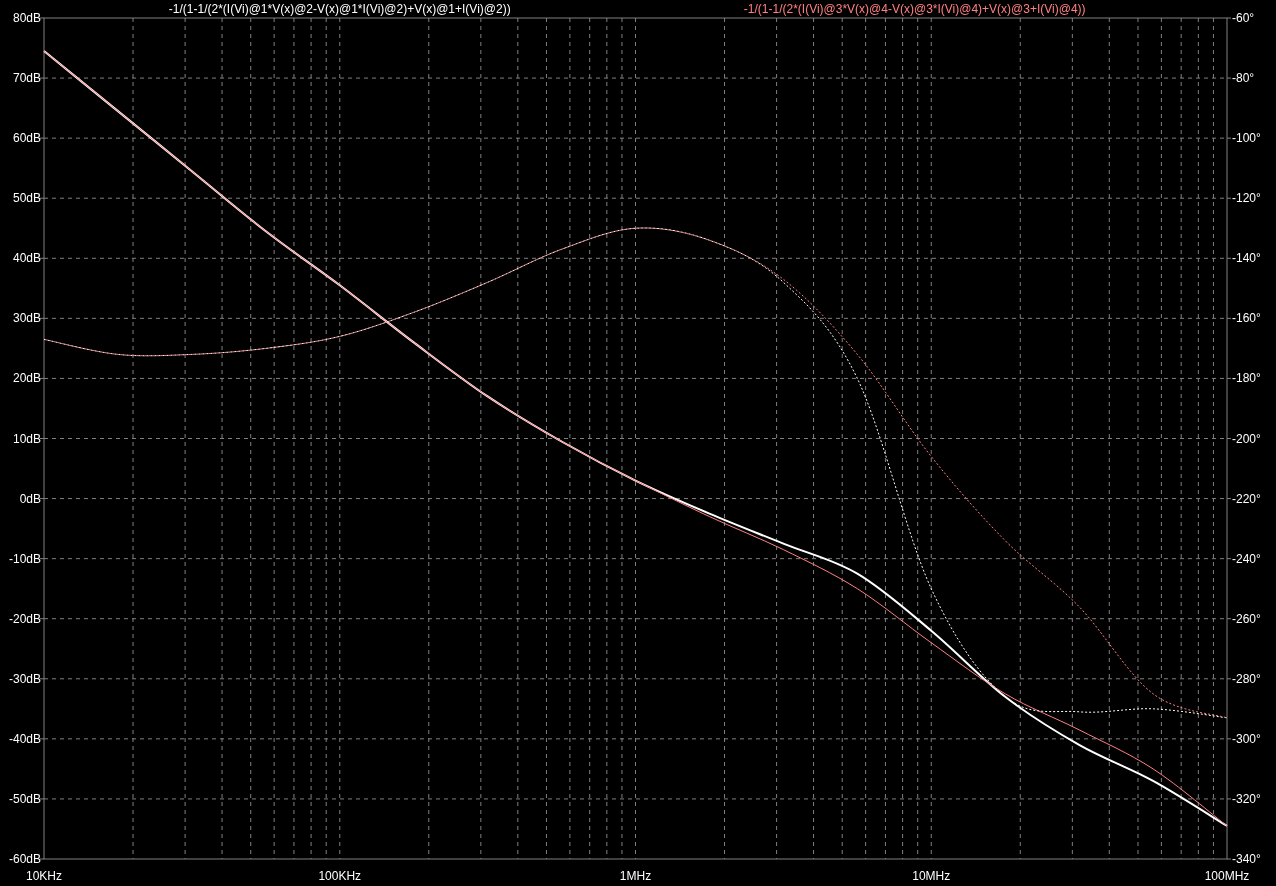 The width and height of the screenshot is (1276, 886). What do you see at coordinates (26, 78) in the screenshot?
I see `y-tick-label: 70dB` at bounding box center [26, 78].